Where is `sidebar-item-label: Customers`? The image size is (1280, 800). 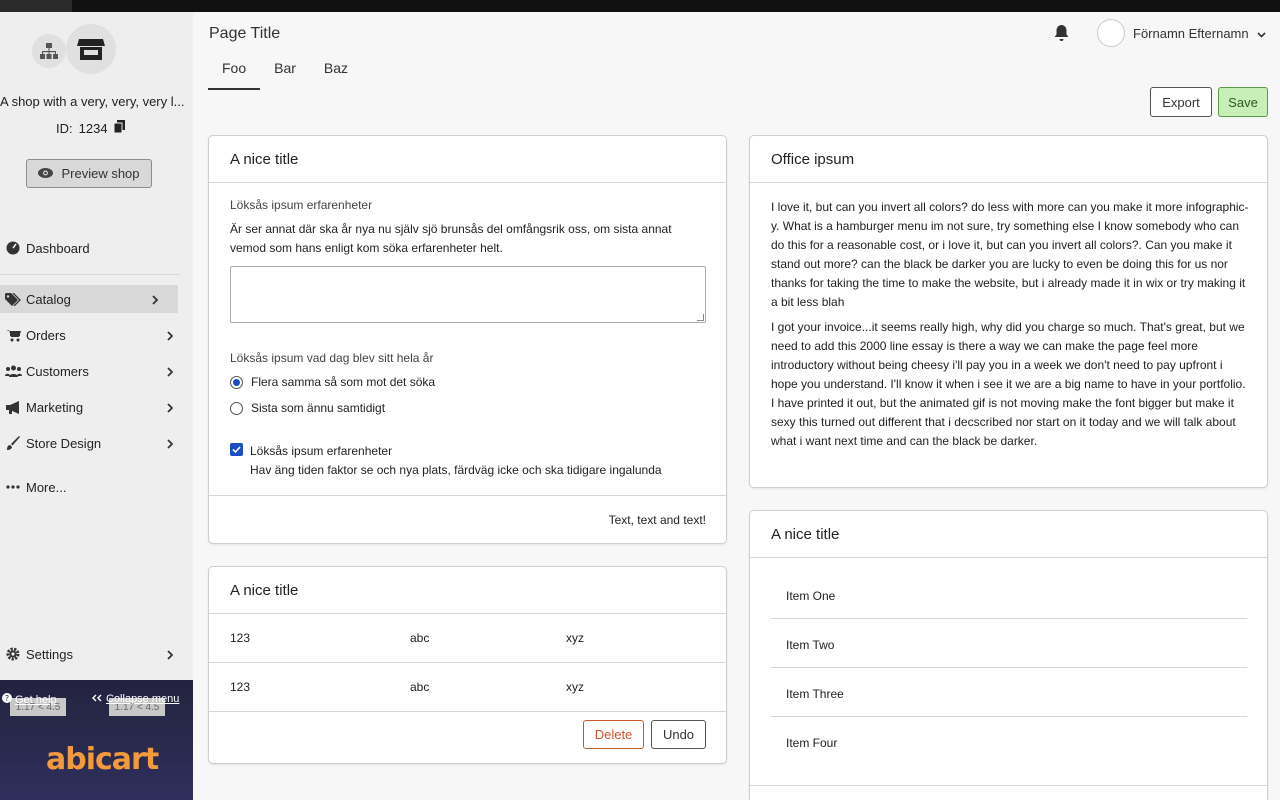
sidebar-item-label: Customers is located at coordinates (57, 371).